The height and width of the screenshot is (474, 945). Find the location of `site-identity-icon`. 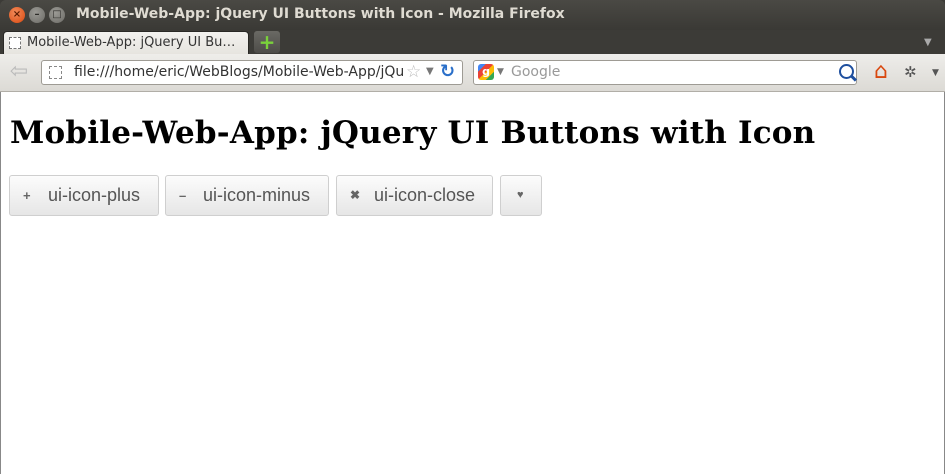

site-identity-icon is located at coordinates (55, 72).